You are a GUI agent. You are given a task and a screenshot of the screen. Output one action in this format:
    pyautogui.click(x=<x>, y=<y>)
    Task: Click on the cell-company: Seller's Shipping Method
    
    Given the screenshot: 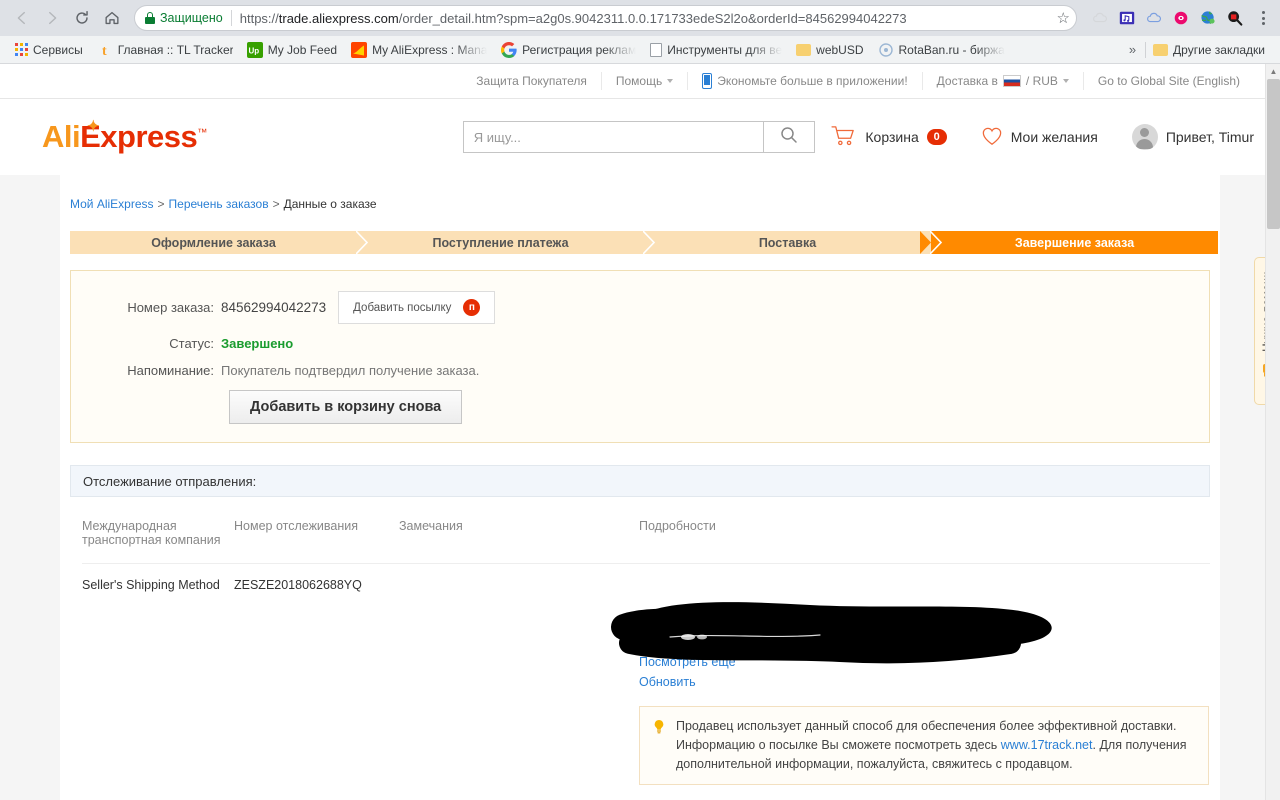 What is the action you would take?
    pyautogui.click(x=151, y=585)
    